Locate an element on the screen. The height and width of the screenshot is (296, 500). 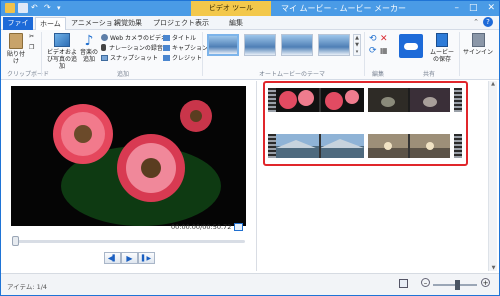
tab-home: ホーム is located at coordinates (50, 23).